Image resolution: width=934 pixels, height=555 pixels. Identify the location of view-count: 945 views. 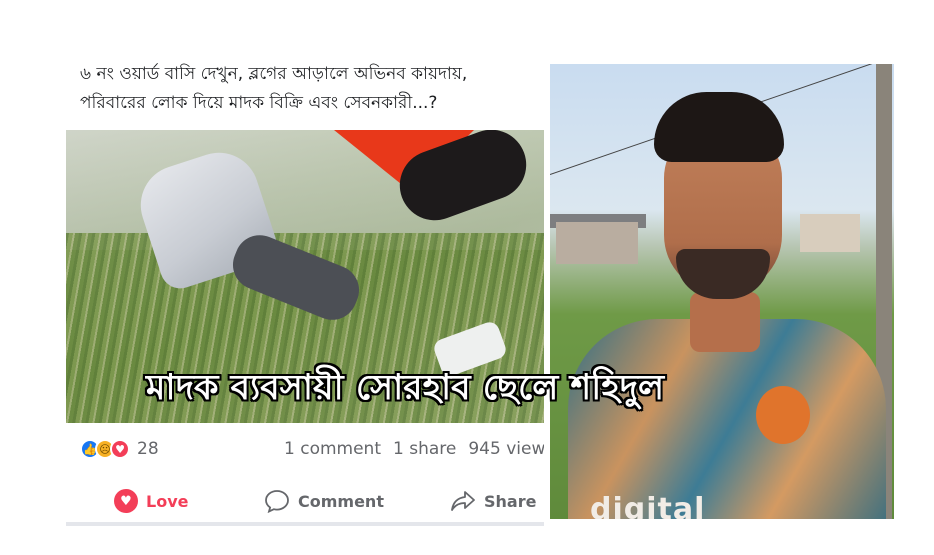
(506, 449).